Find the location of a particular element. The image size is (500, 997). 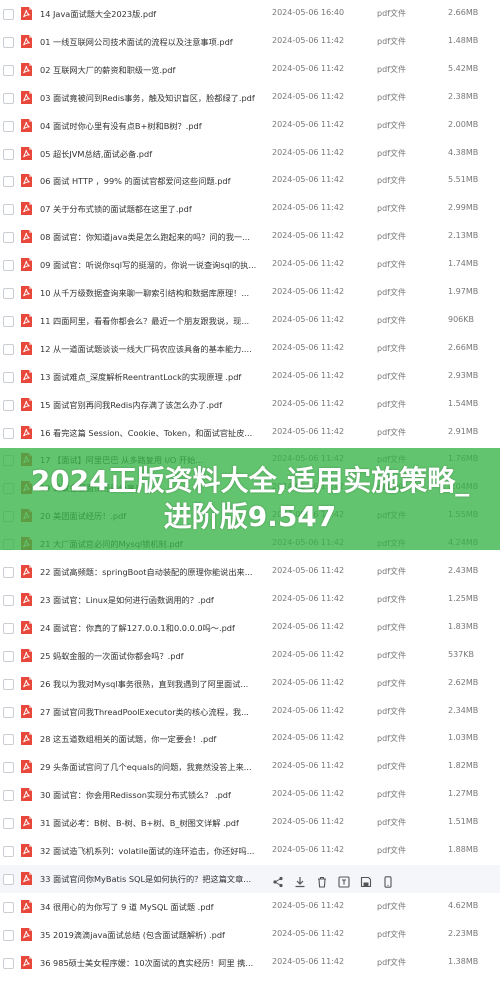

file-name: 35 2019滴滴java面试总结 (包含面试题解析) .pdf is located at coordinates (152, 935).